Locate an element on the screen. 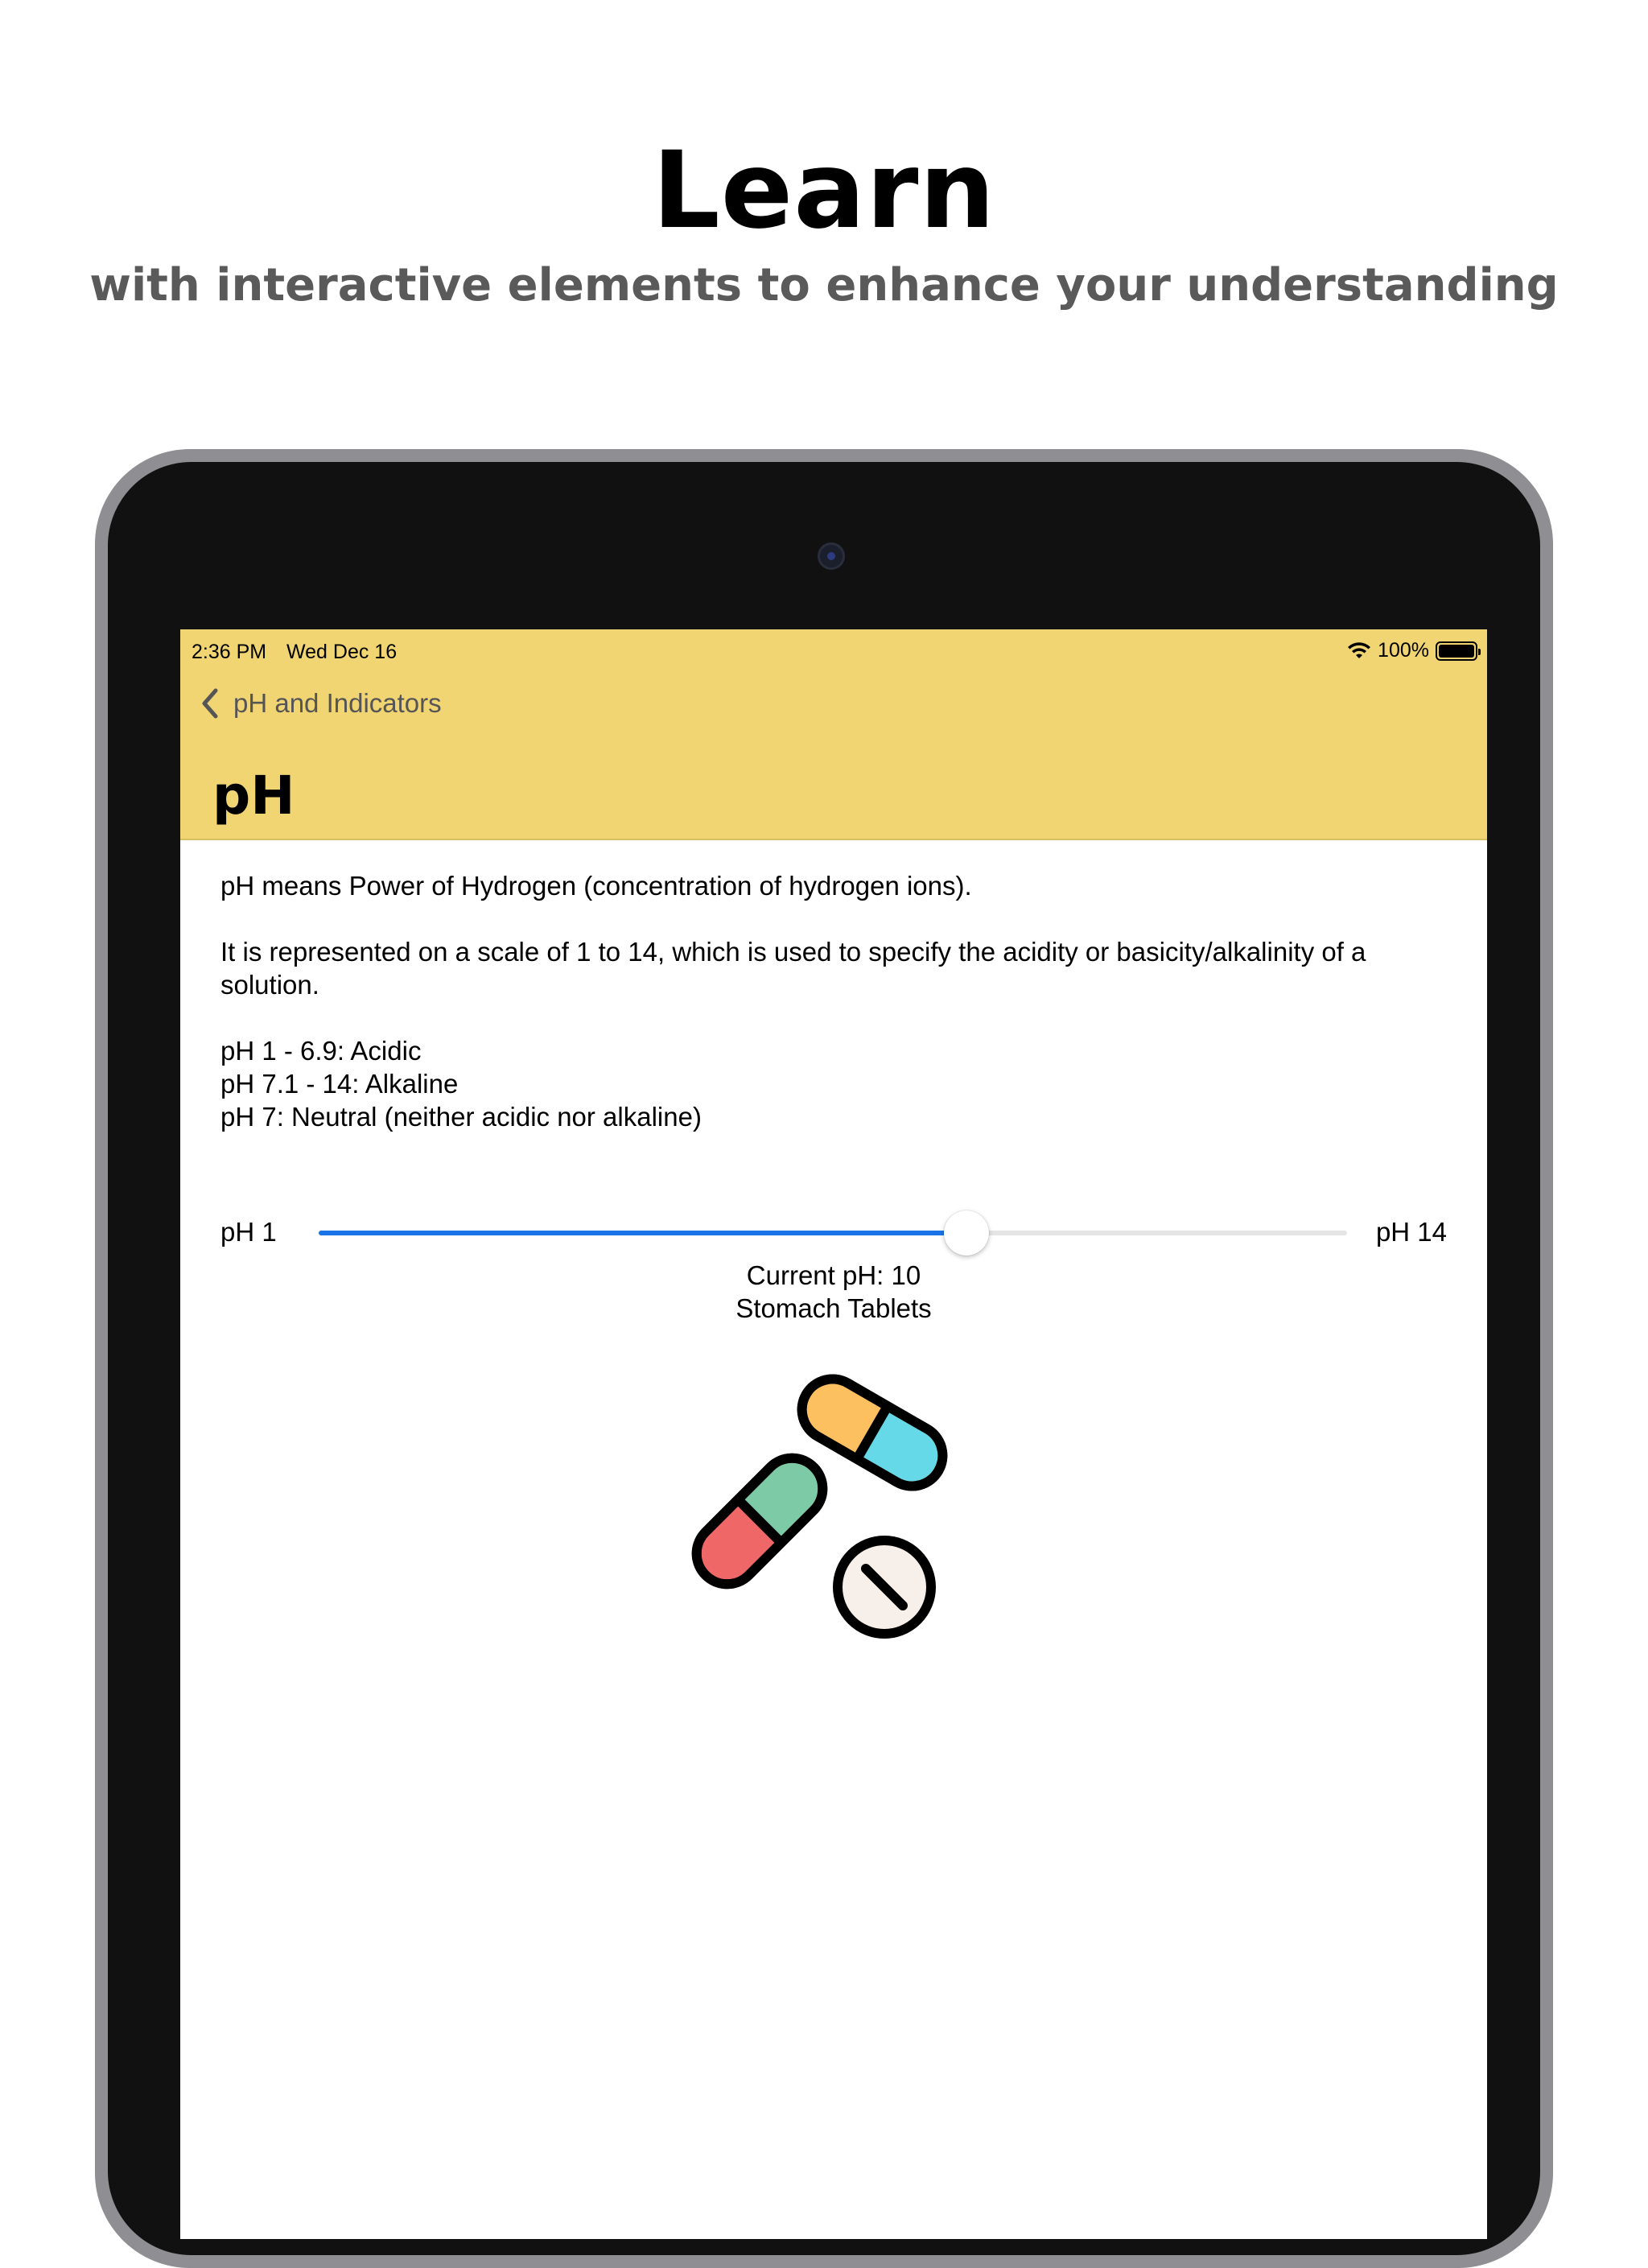 This screenshot has width=1648, height=2268. wifi-icon is located at coordinates (1359, 649).